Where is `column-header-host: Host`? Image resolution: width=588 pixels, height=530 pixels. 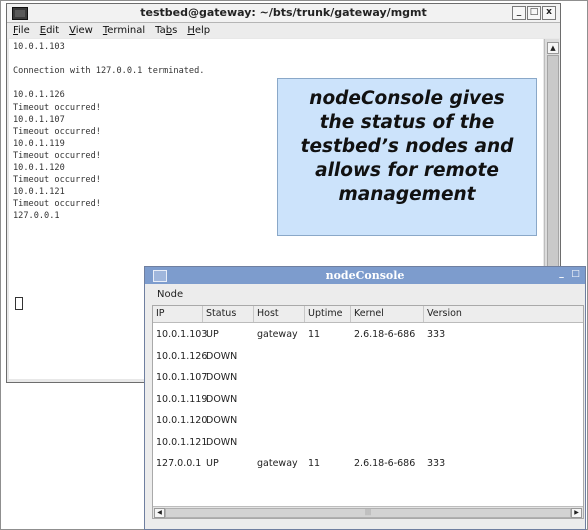 column-header-host: Host is located at coordinates (279, 314).